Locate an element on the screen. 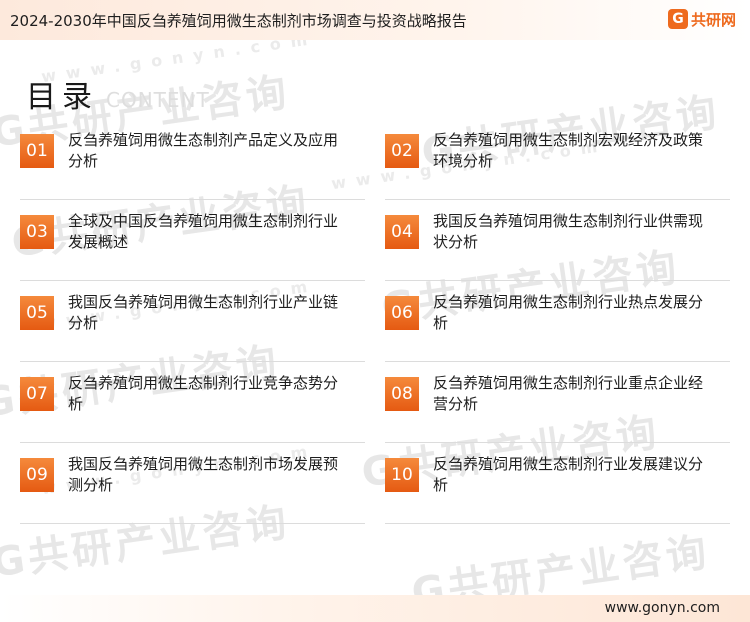 Image resolution: width=750 pixels, height=622 pixels. footer-url: www.gonyn.com is located at coordinates (662, 608).